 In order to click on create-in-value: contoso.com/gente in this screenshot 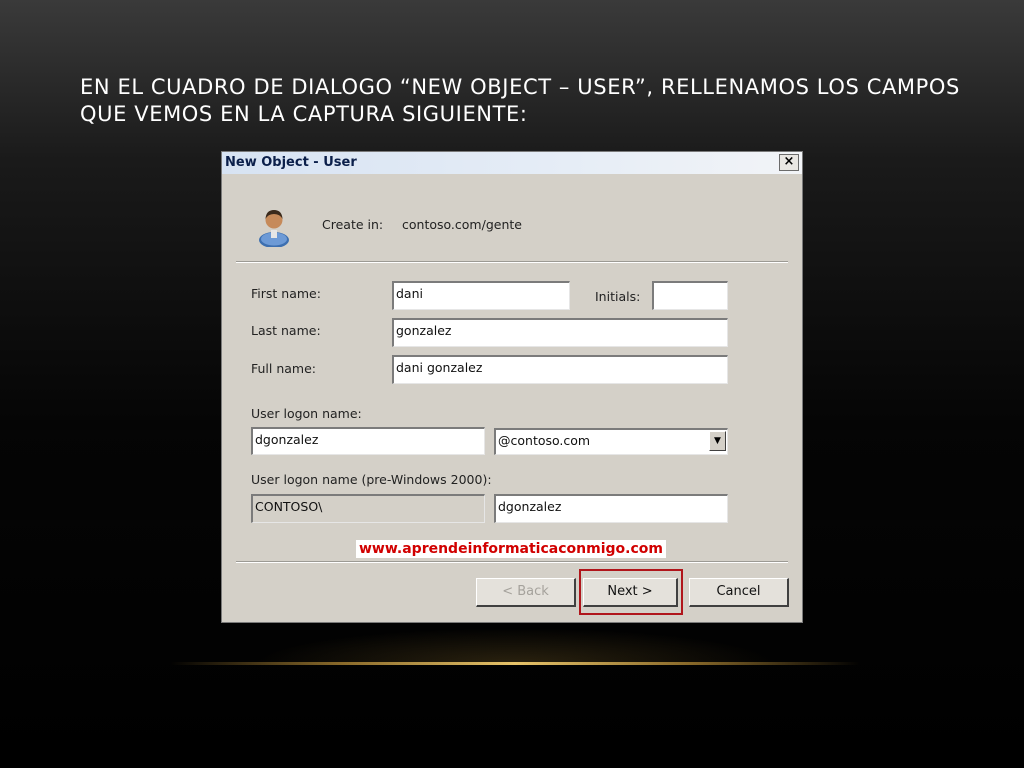, I will do `click(462, 224)`.